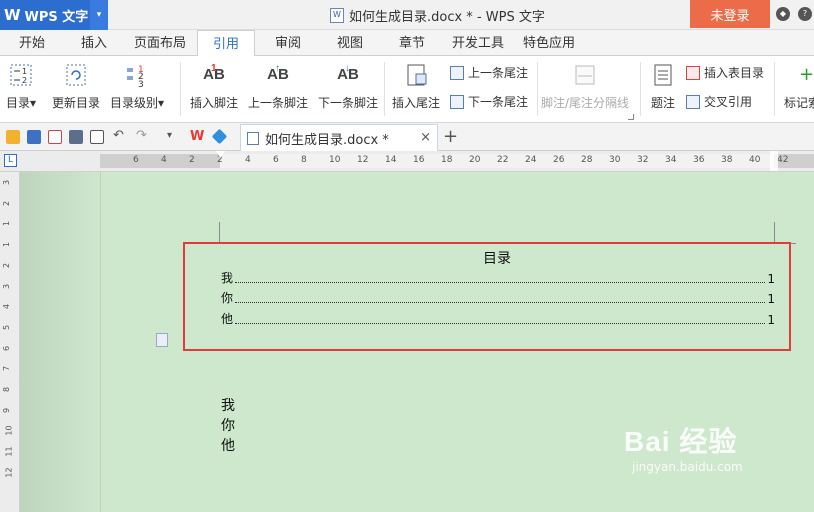 The height and width of the screenshot is (512, 814). What do you see at coordinates (585, 75) in the screenshot?
I see `note-separator-icon` at bounding box center [585, 75].